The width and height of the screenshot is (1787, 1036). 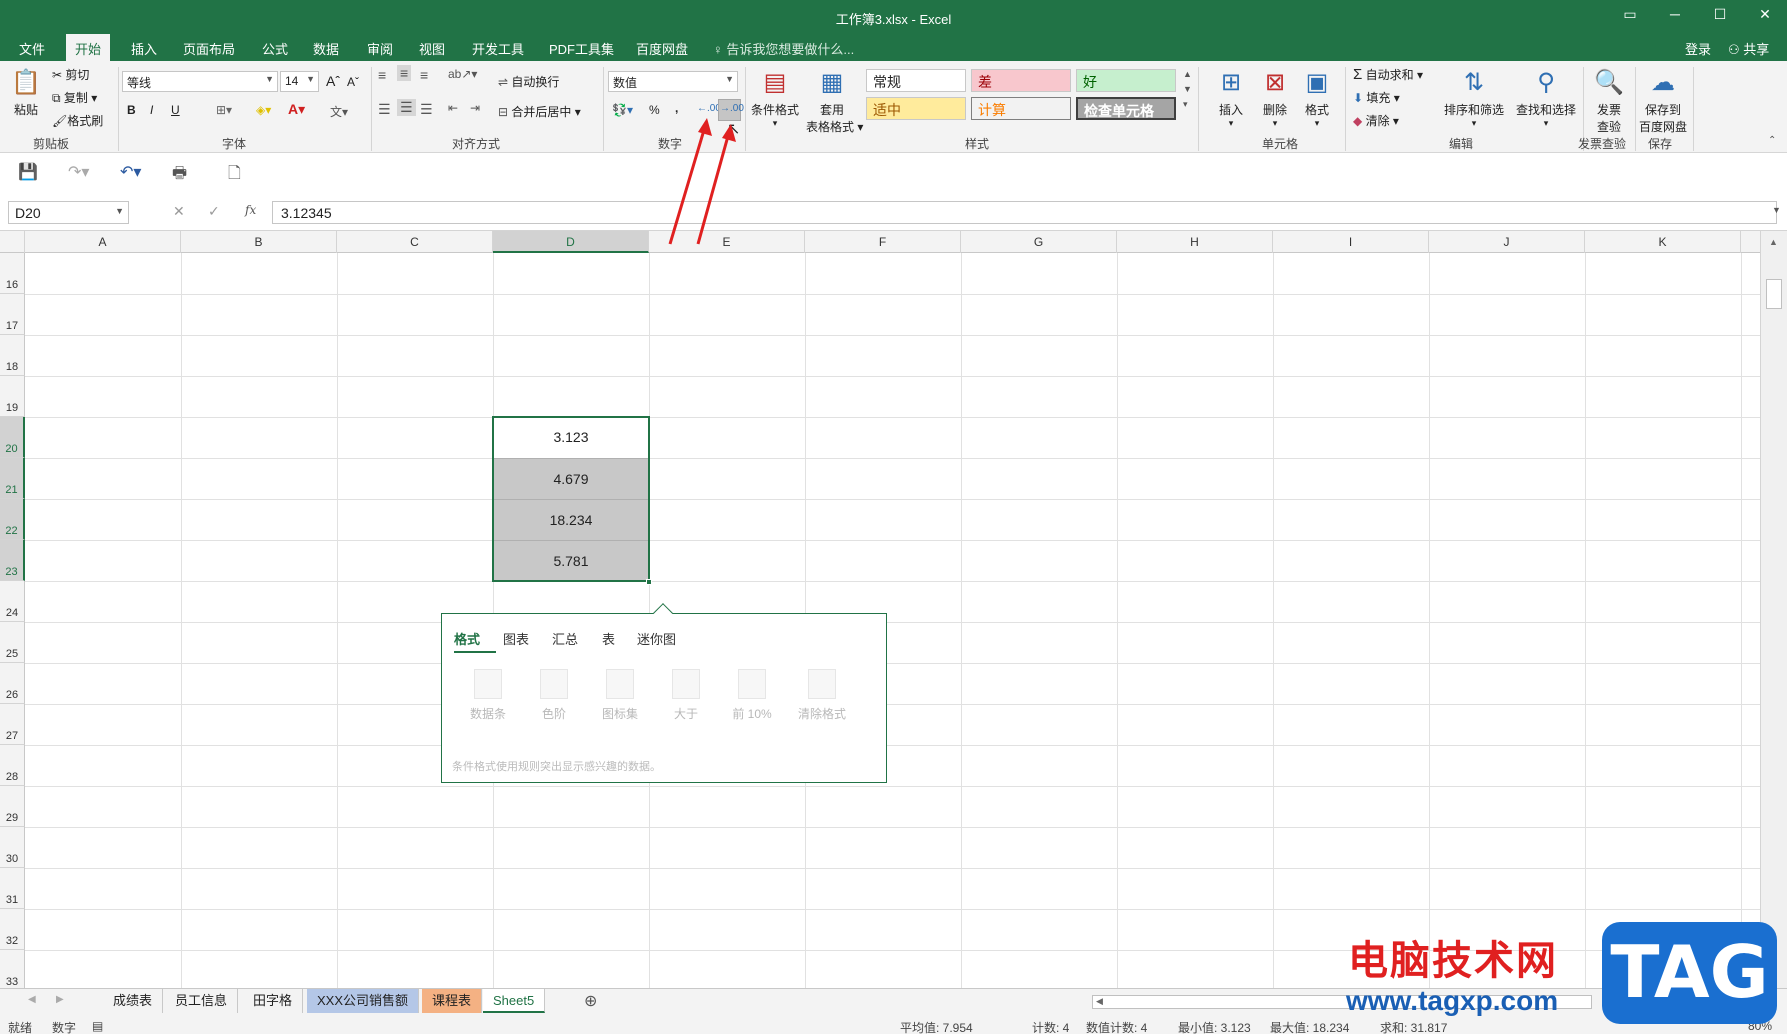 What do you see at coordinates (1507, 242) in the screenshot?
I see `column-header: J` at bounding box center [1507, 242].